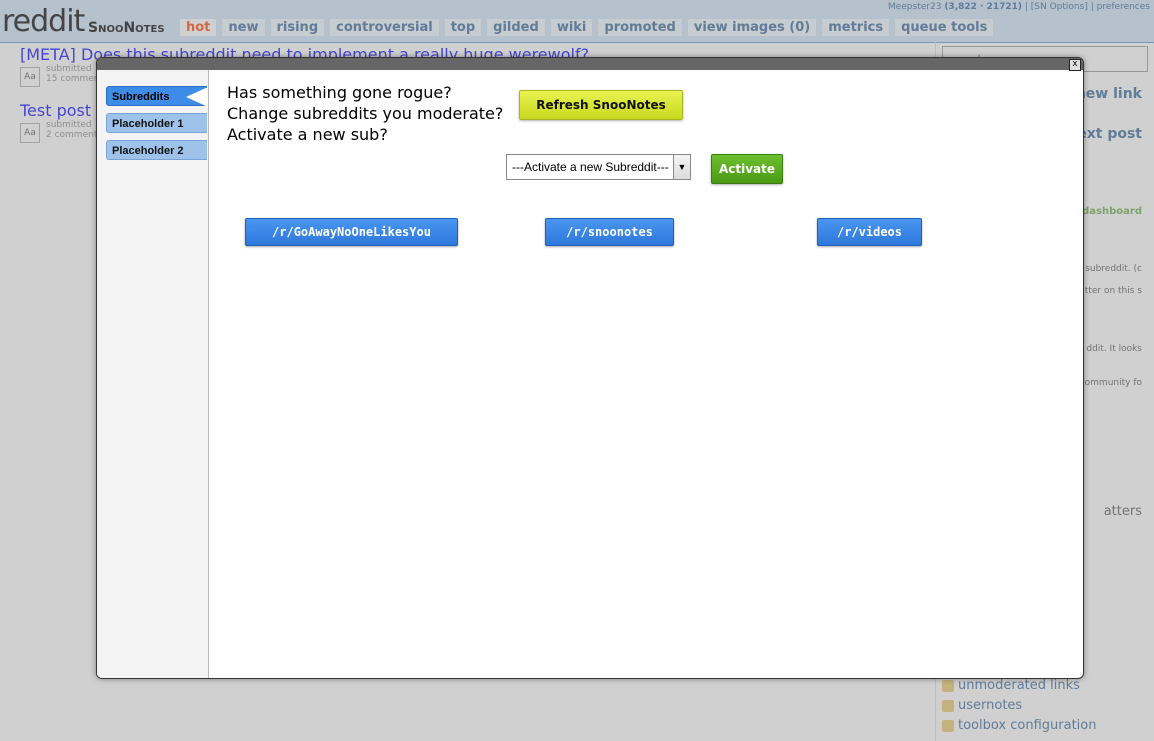 Image resolution: width=1154 pixels, height=741 pixels. What do you see at coordinates (157, 96) in the screenshot?
I see `nav-item-subreddits: Subreddits` at bounding box center [157, 96].